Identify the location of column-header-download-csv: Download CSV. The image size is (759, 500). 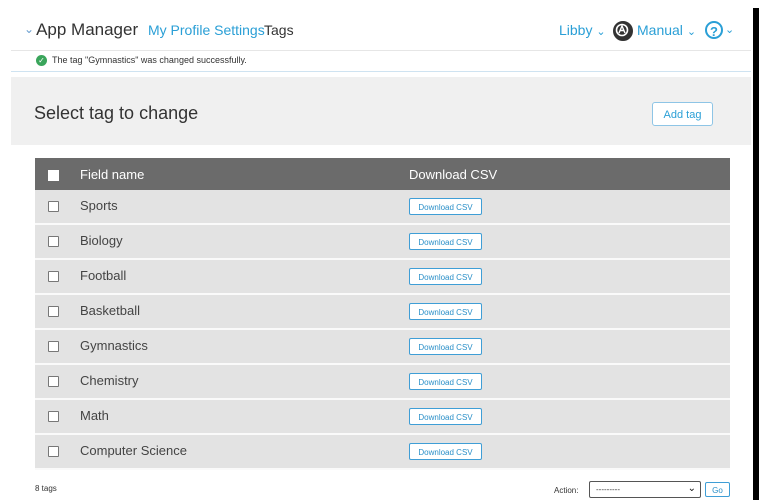
(453, 174).